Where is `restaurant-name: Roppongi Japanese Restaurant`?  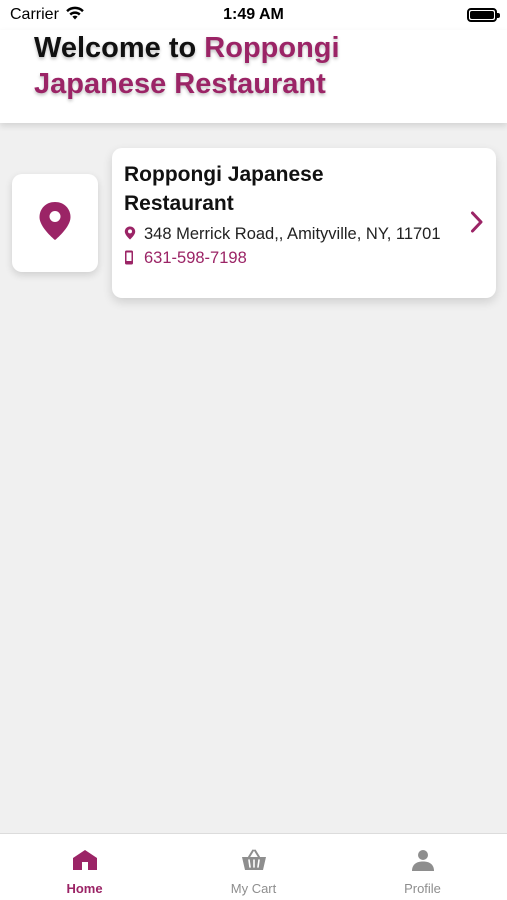
restaurant-name: Roppongi Japanese Restaurant is located at coordinates (224, 189).